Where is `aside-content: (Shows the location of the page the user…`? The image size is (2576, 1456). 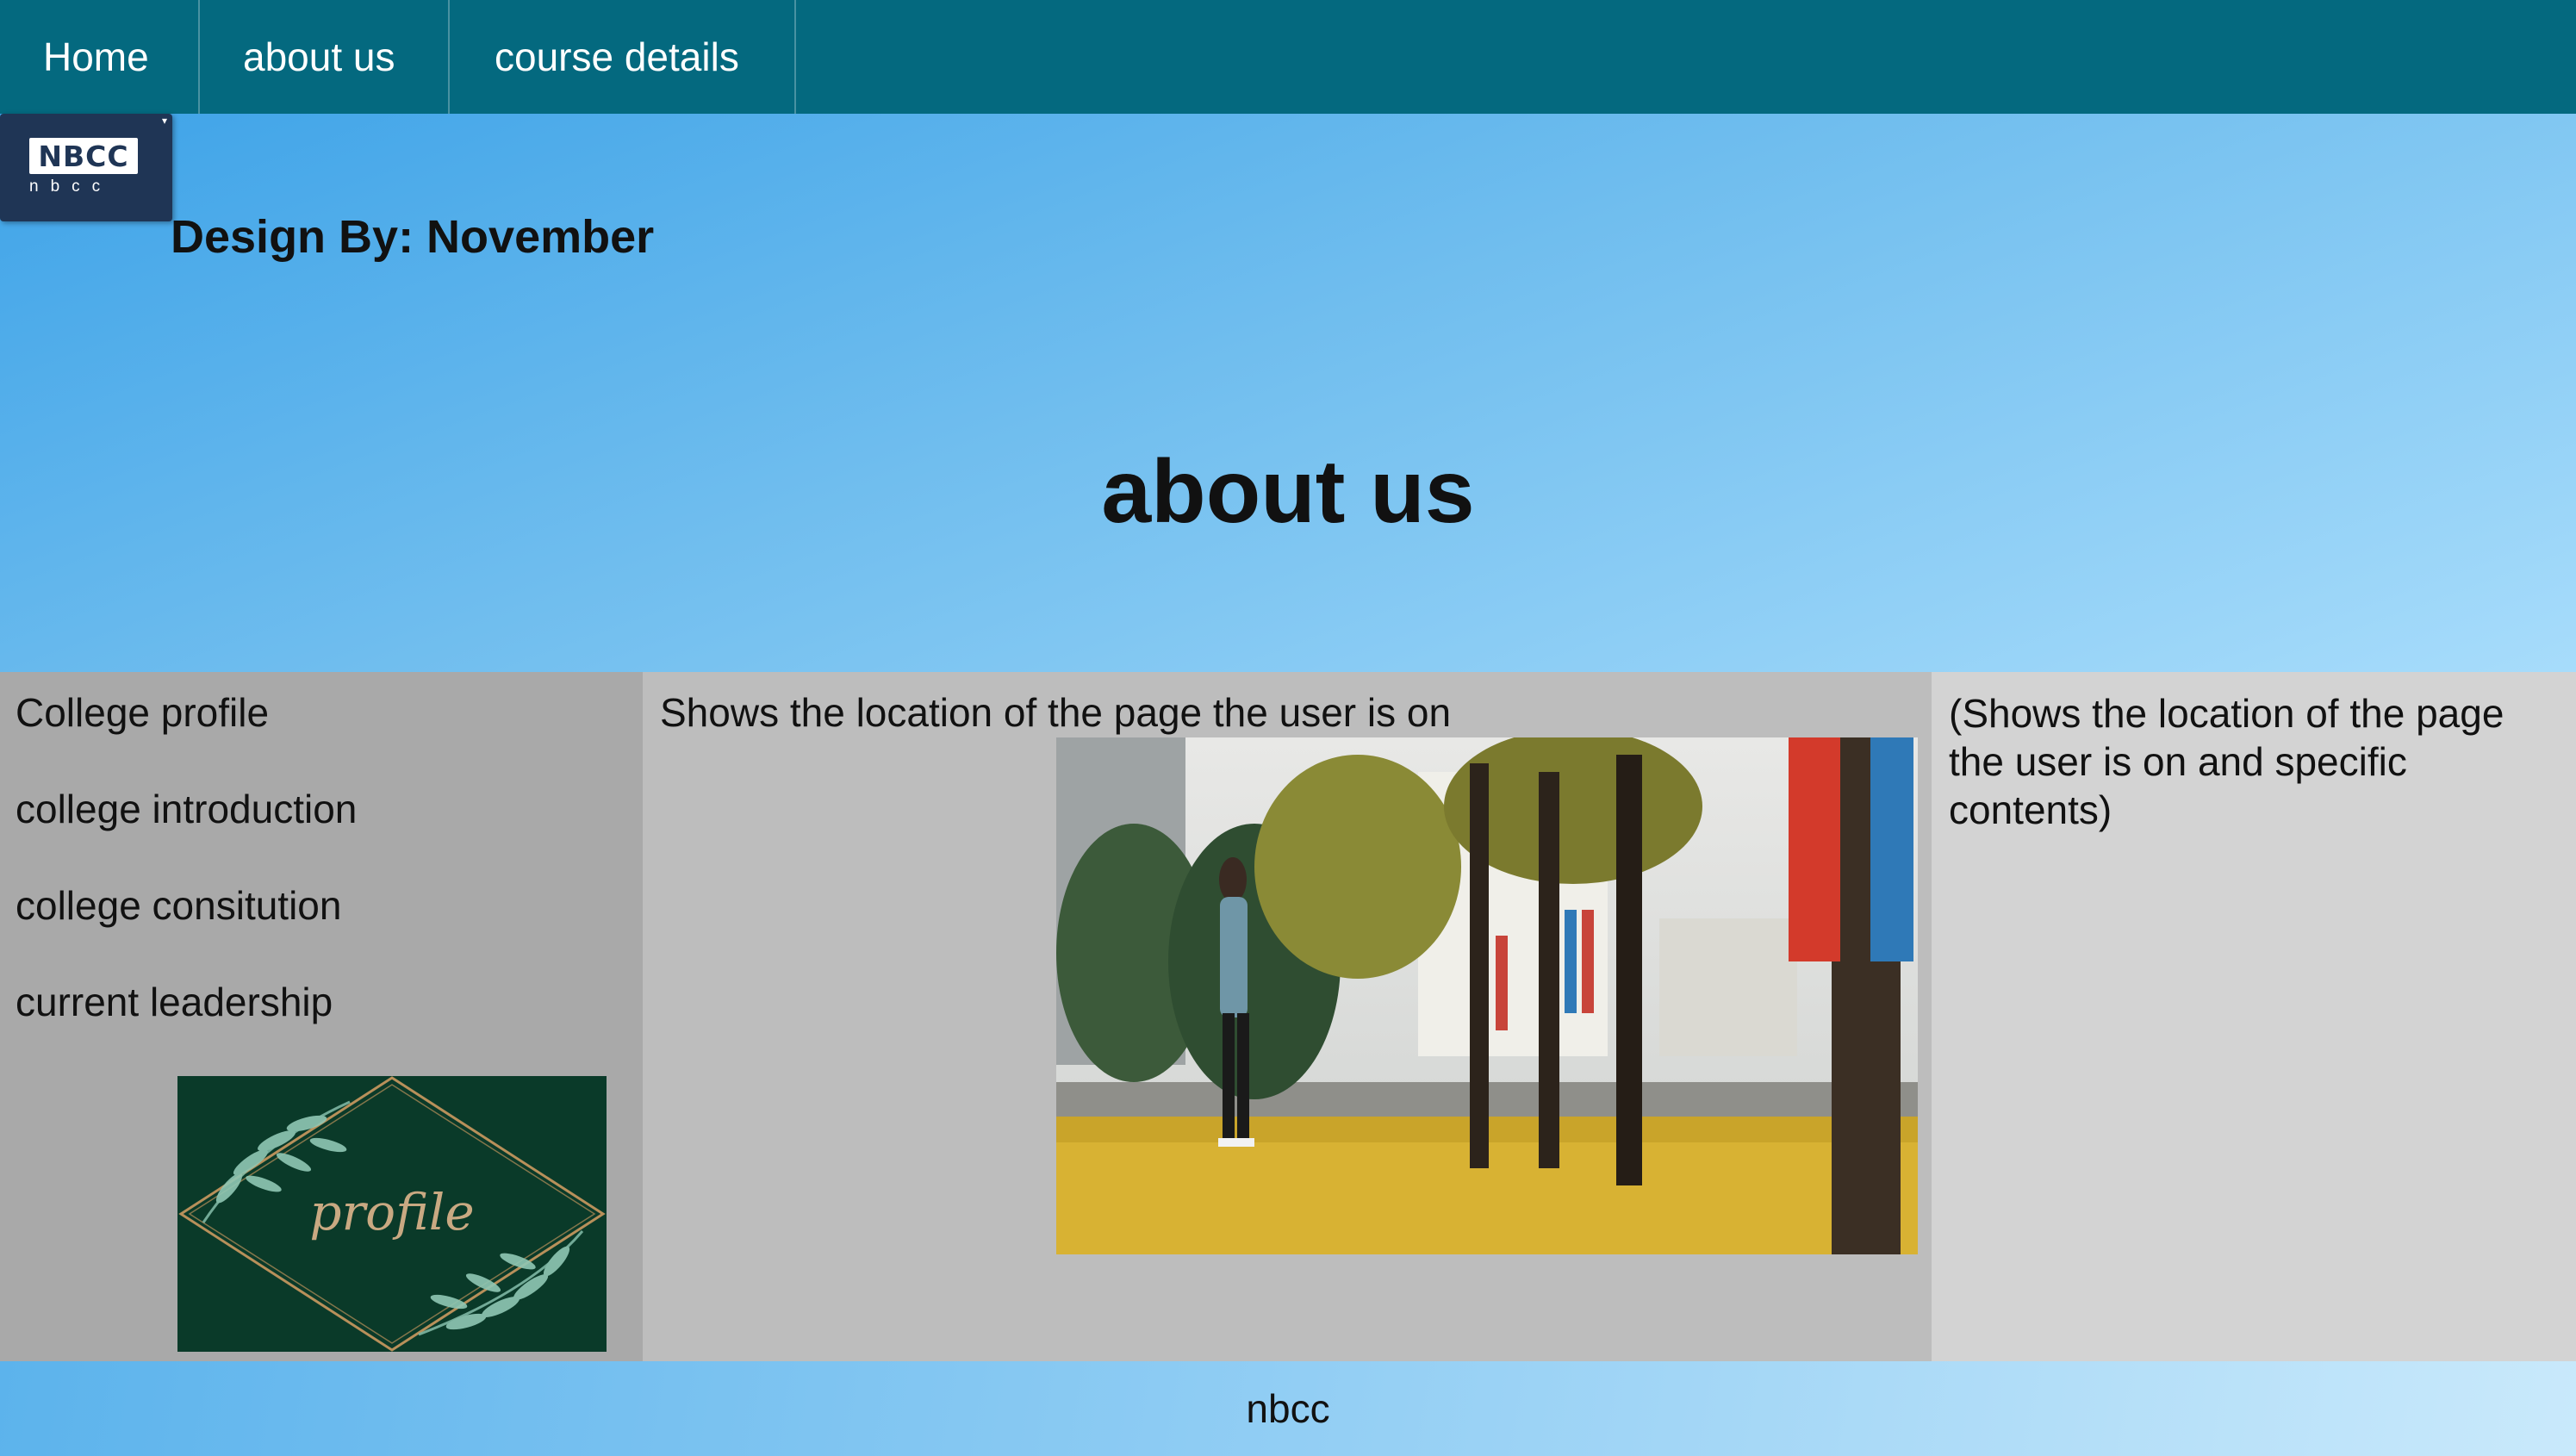
aside-content: (Shows the location of the page the user… is located at coordinates (2254, 1017).